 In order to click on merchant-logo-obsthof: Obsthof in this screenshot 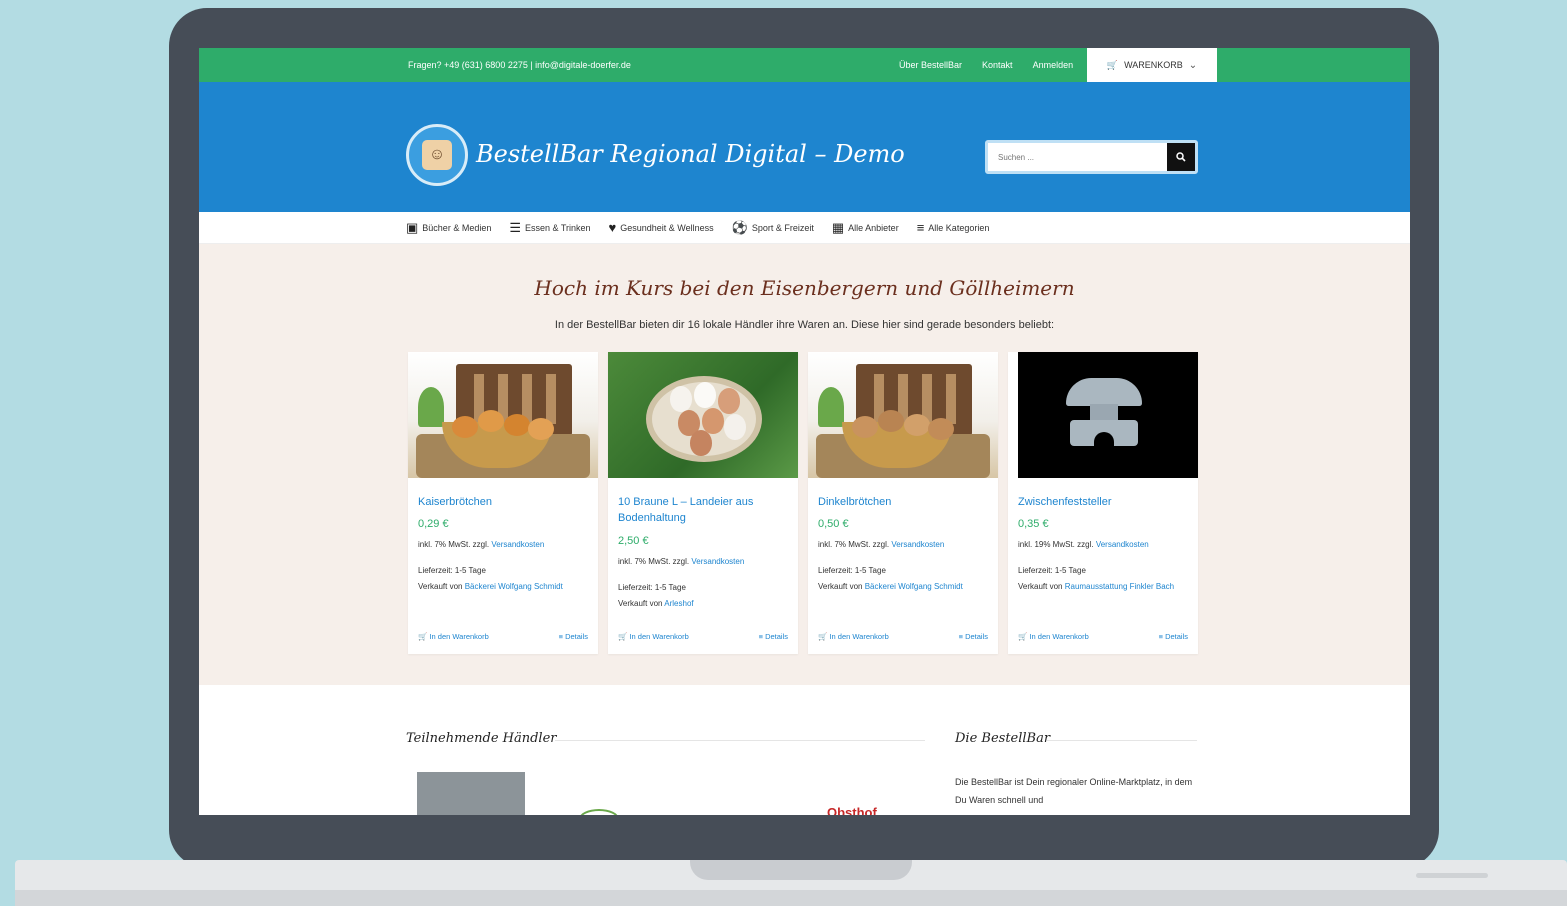, I will do `click(852, 810)`.